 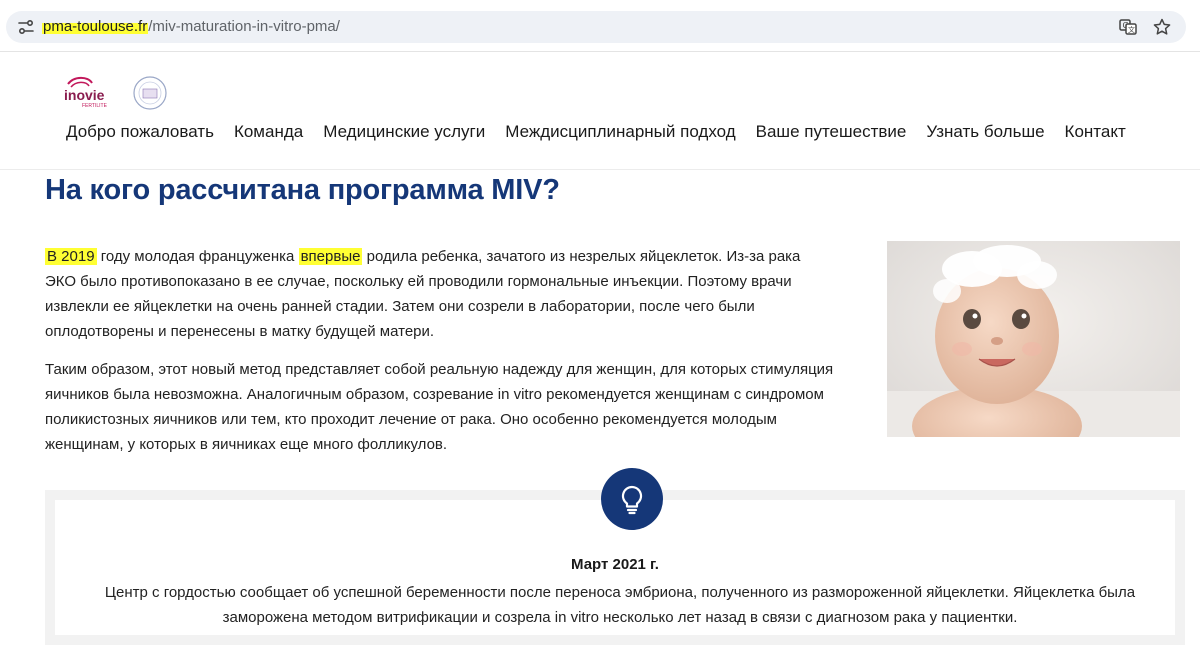 I want to click on nav-item-welcome: Добро пожаловать, so click(x=140, y=132).